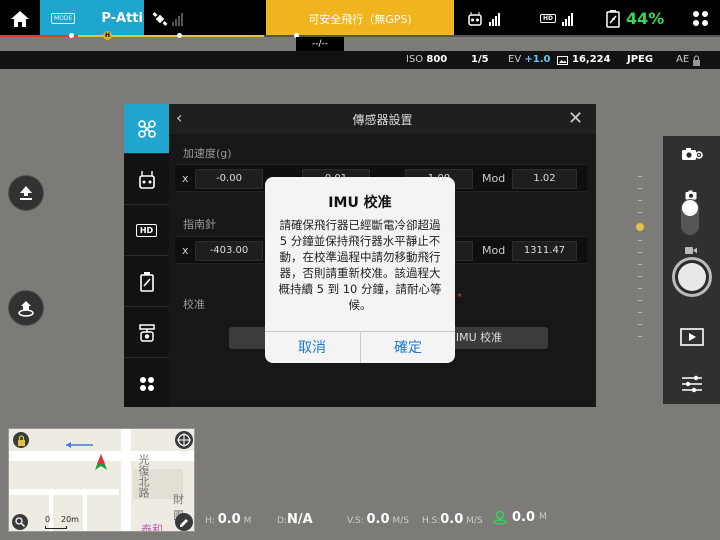  I want to click on mini-map: 光復北路 財團 泰和 0 20m, so click(101, 480).